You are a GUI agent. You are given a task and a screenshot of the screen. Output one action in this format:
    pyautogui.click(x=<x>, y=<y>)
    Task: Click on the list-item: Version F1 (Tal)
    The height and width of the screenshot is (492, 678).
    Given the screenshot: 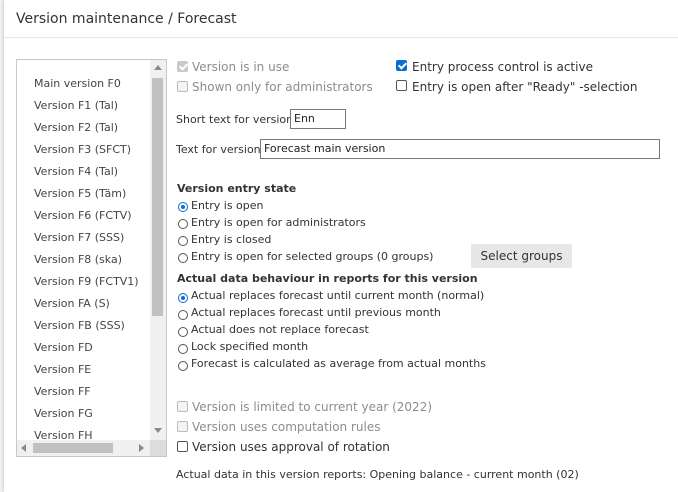 What is the action you would take?
    pyautogui.click(x=83, y=106)
    